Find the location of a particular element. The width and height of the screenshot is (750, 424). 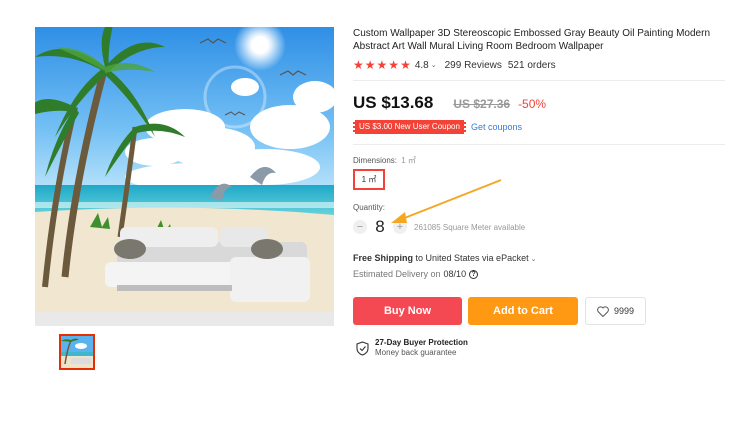

protection-subtitle: Money back guarantee is located at coordinates (416, 352).